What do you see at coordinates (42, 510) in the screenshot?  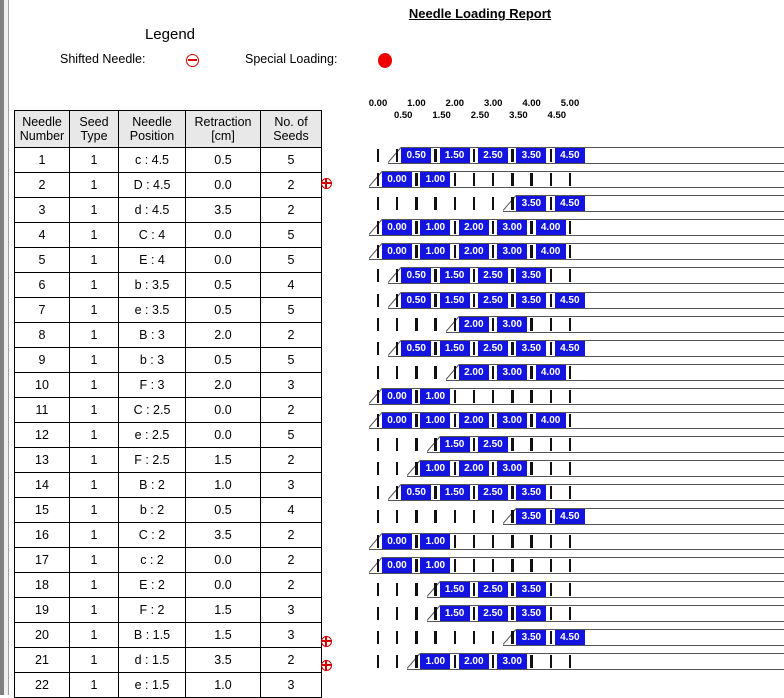 I see `needle-number-cell: 15` at bounding box center [42, 510].